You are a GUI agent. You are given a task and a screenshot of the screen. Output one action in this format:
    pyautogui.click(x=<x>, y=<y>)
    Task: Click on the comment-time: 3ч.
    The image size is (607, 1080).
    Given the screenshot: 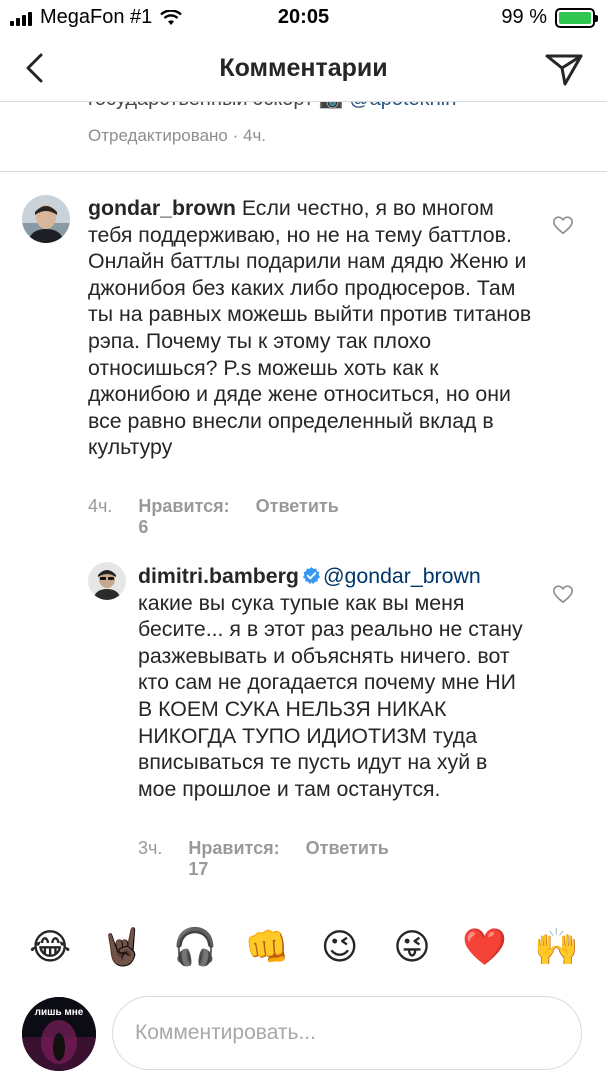 What is the action you would take?
    pyautogui.click(x=150, y=848)
    